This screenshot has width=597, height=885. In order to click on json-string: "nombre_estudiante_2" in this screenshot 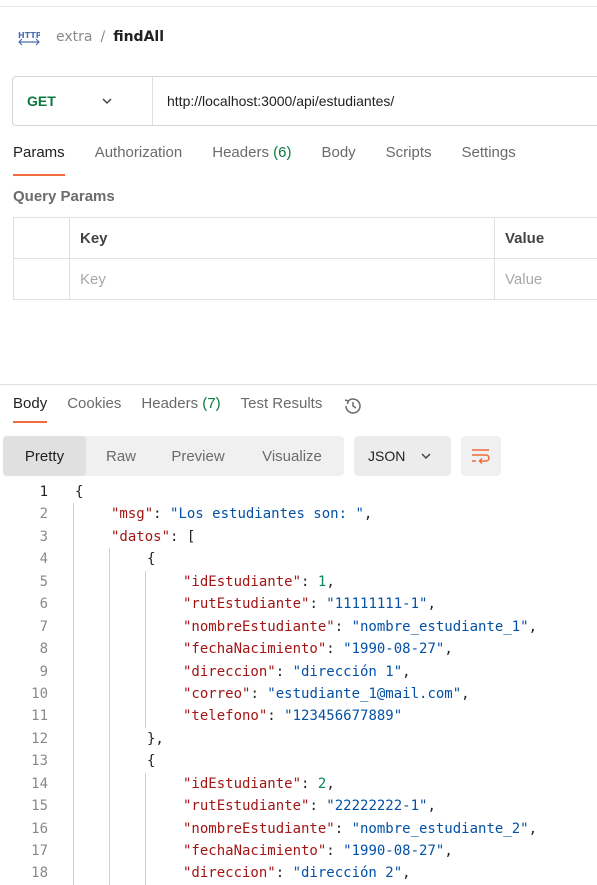, I will do `click(440, 828)`.